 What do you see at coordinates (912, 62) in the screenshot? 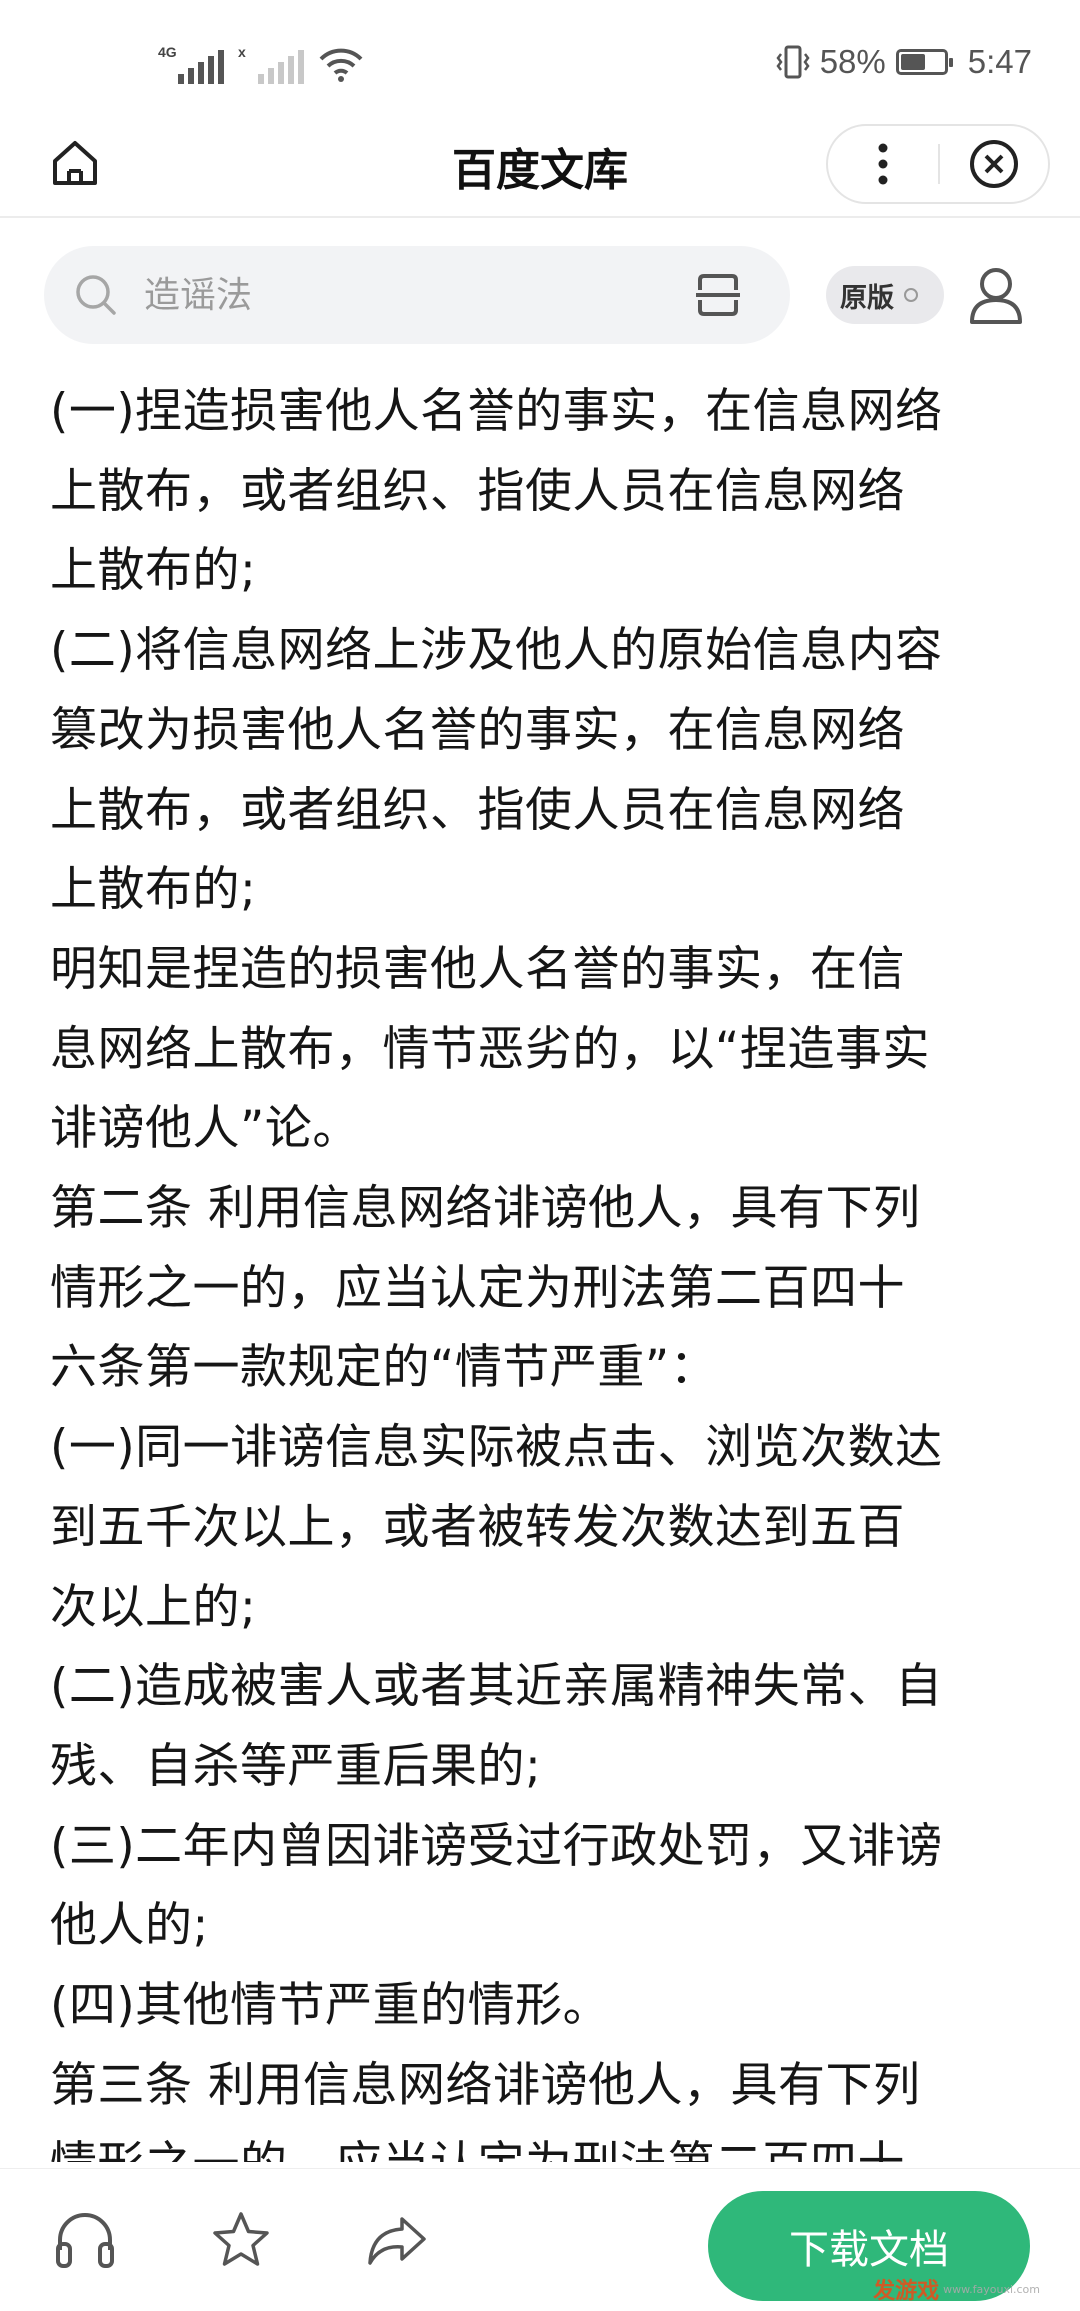
I see `battery-fill` at bounding box center [912, 62].